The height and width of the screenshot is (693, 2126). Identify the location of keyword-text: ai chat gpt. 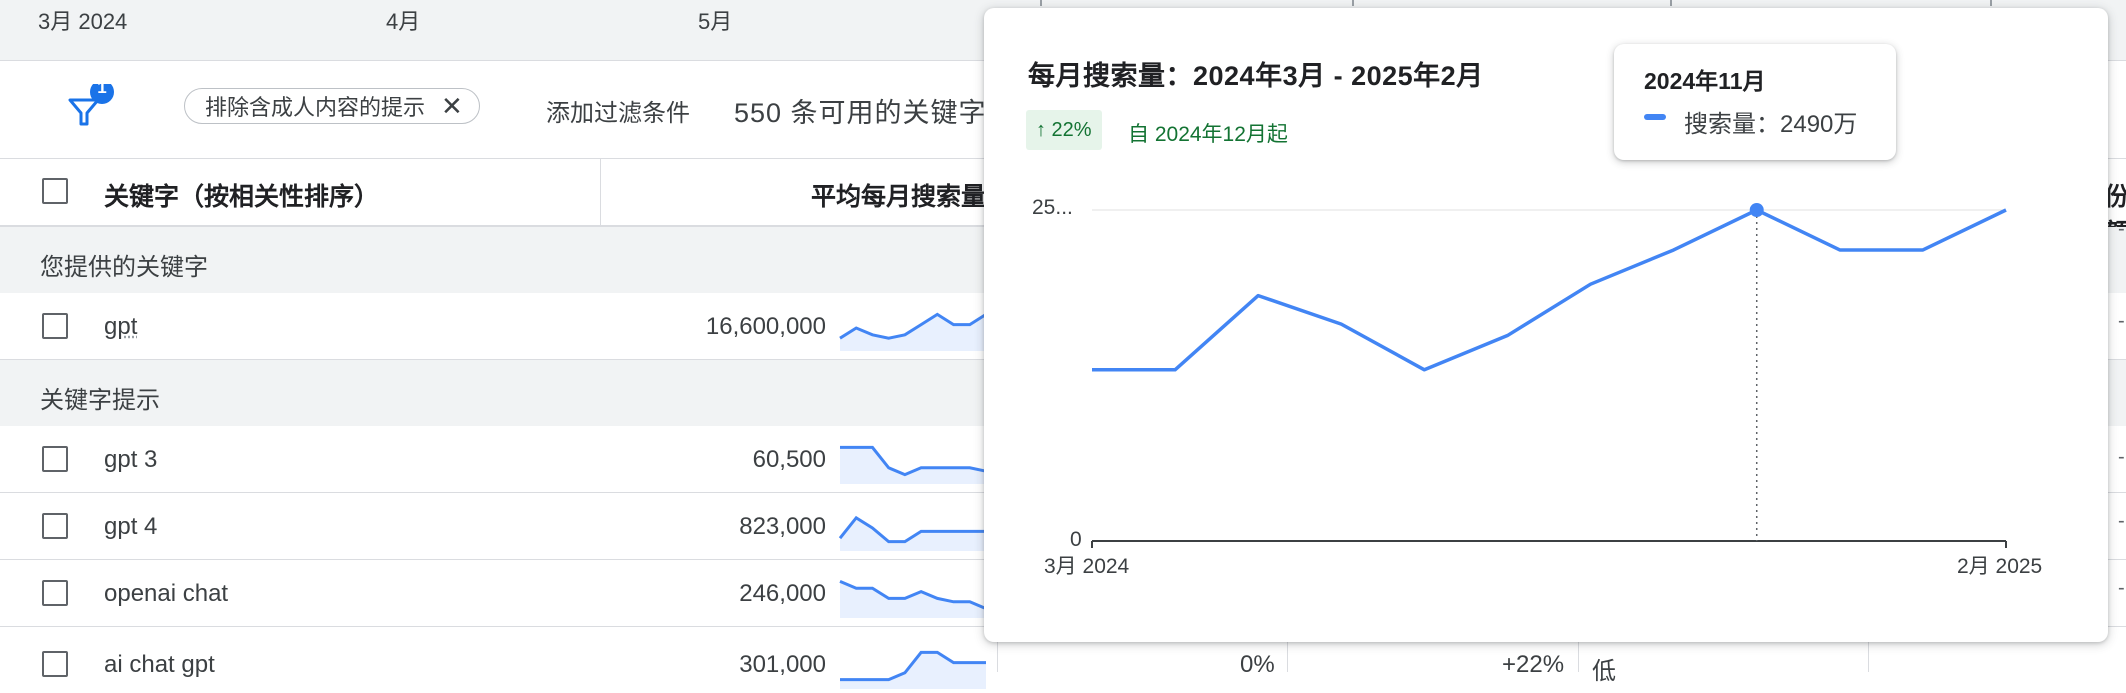
(159, 665).